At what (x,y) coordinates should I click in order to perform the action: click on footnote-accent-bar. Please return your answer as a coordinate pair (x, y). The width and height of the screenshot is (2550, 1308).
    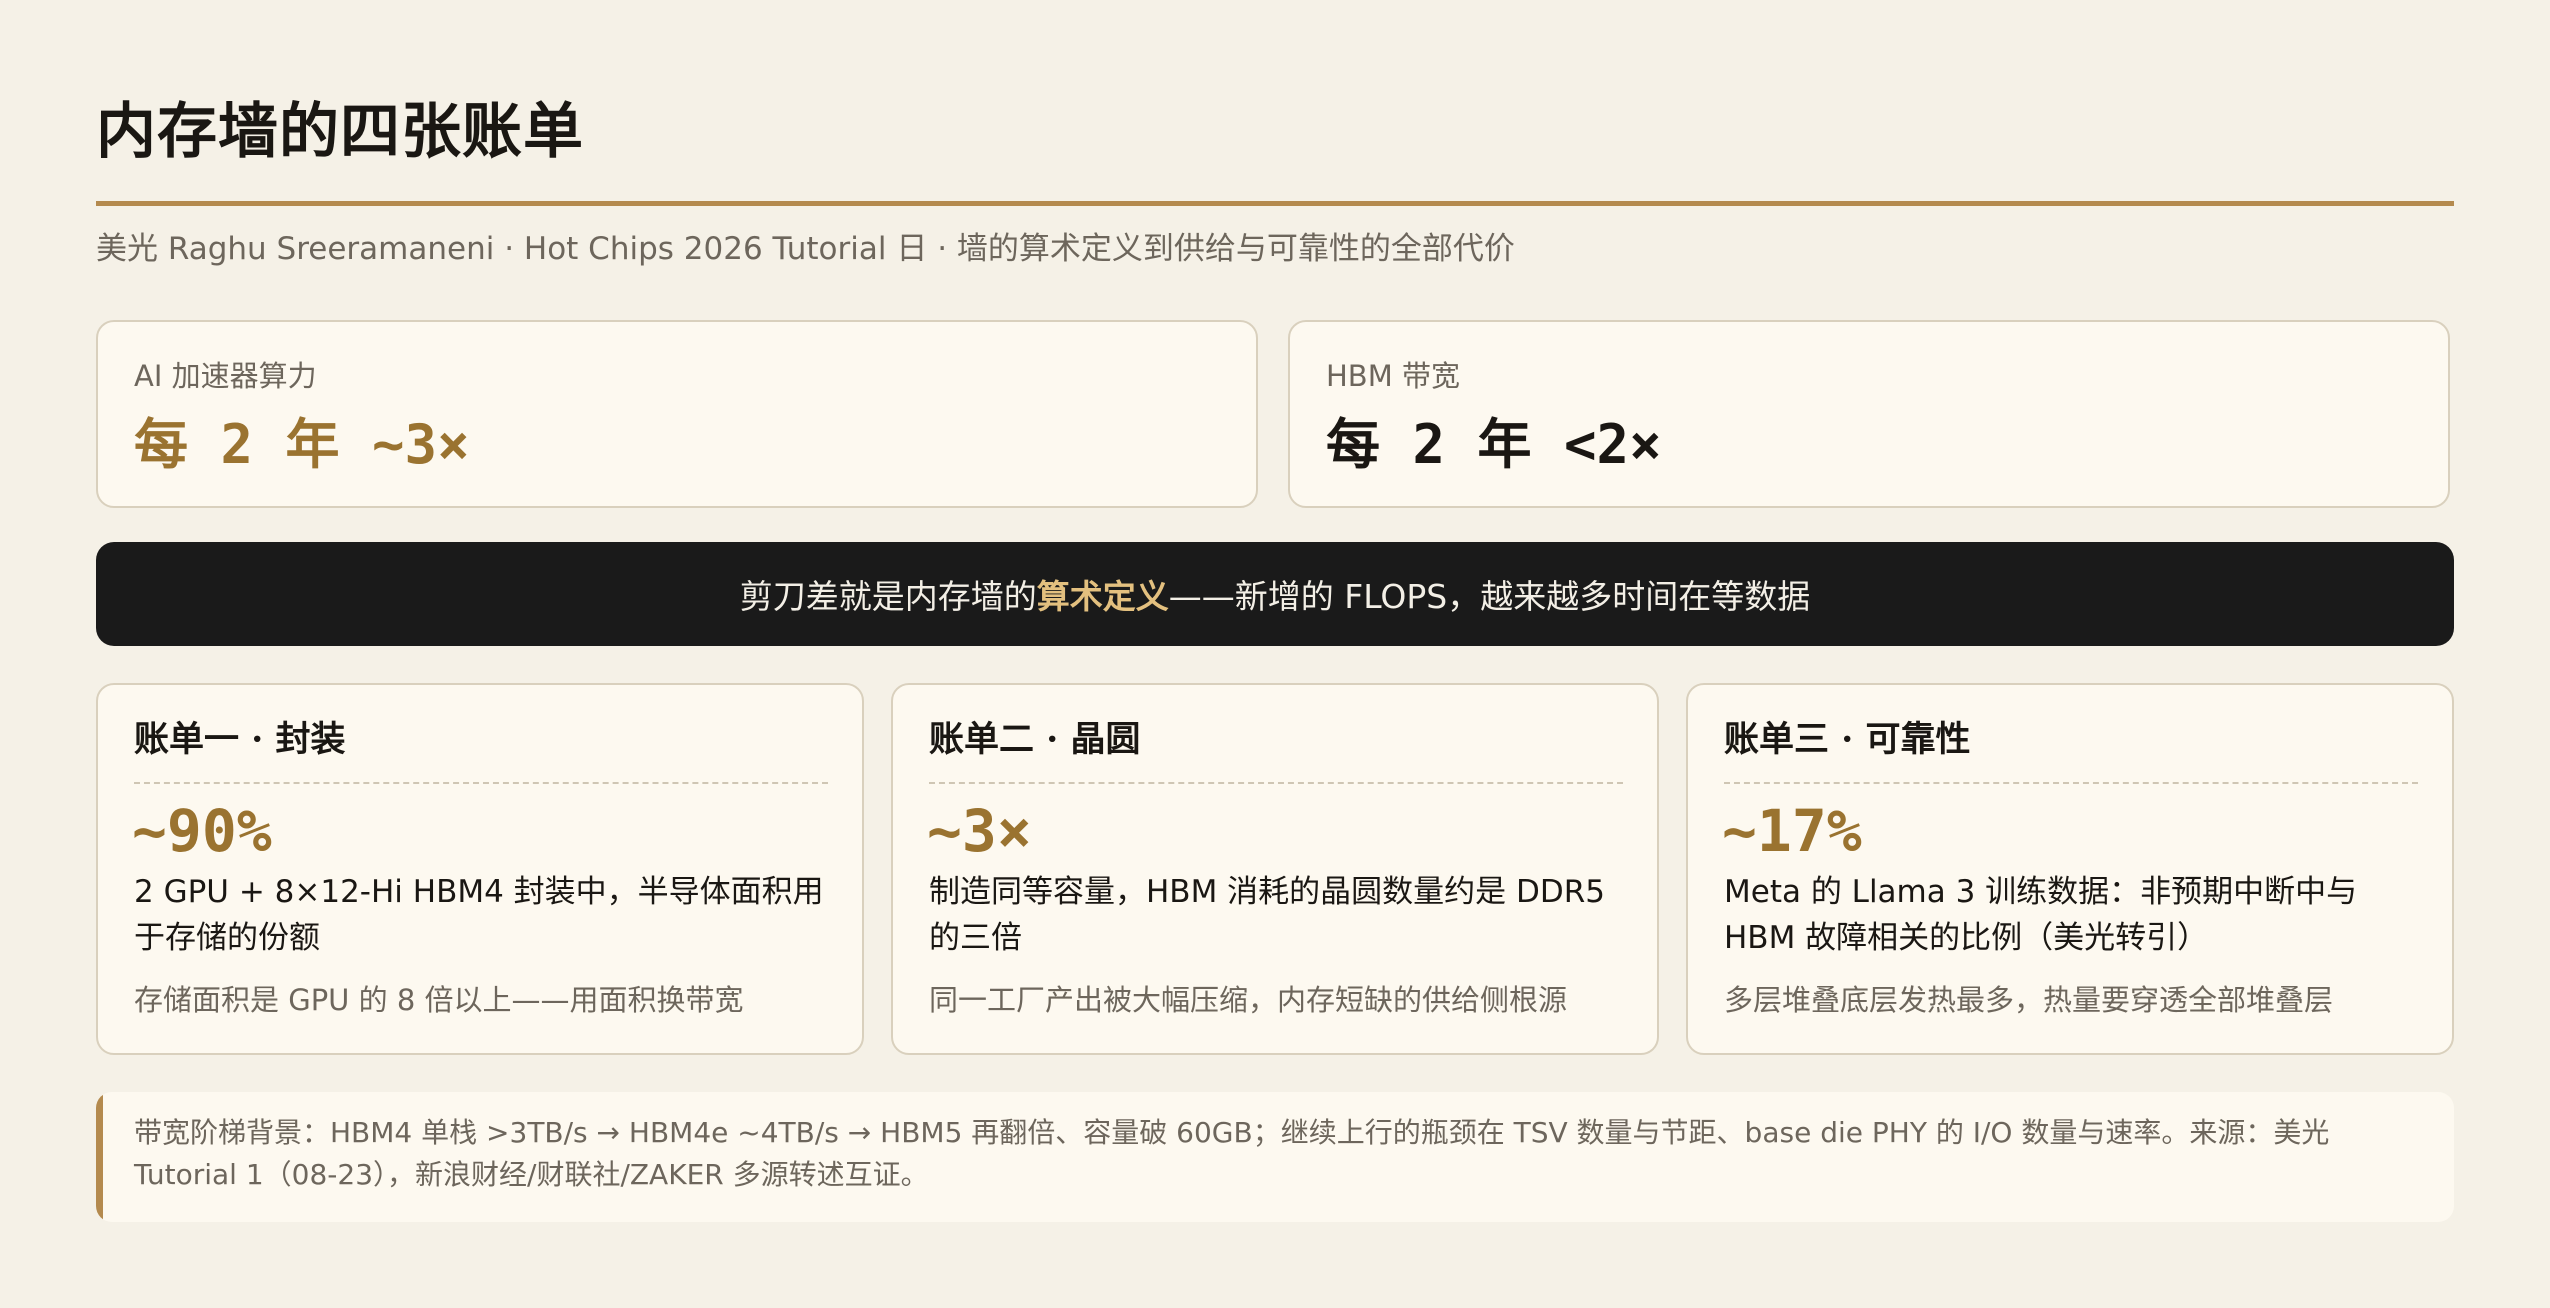
    Looking at the image, I should click on (99, 1157).